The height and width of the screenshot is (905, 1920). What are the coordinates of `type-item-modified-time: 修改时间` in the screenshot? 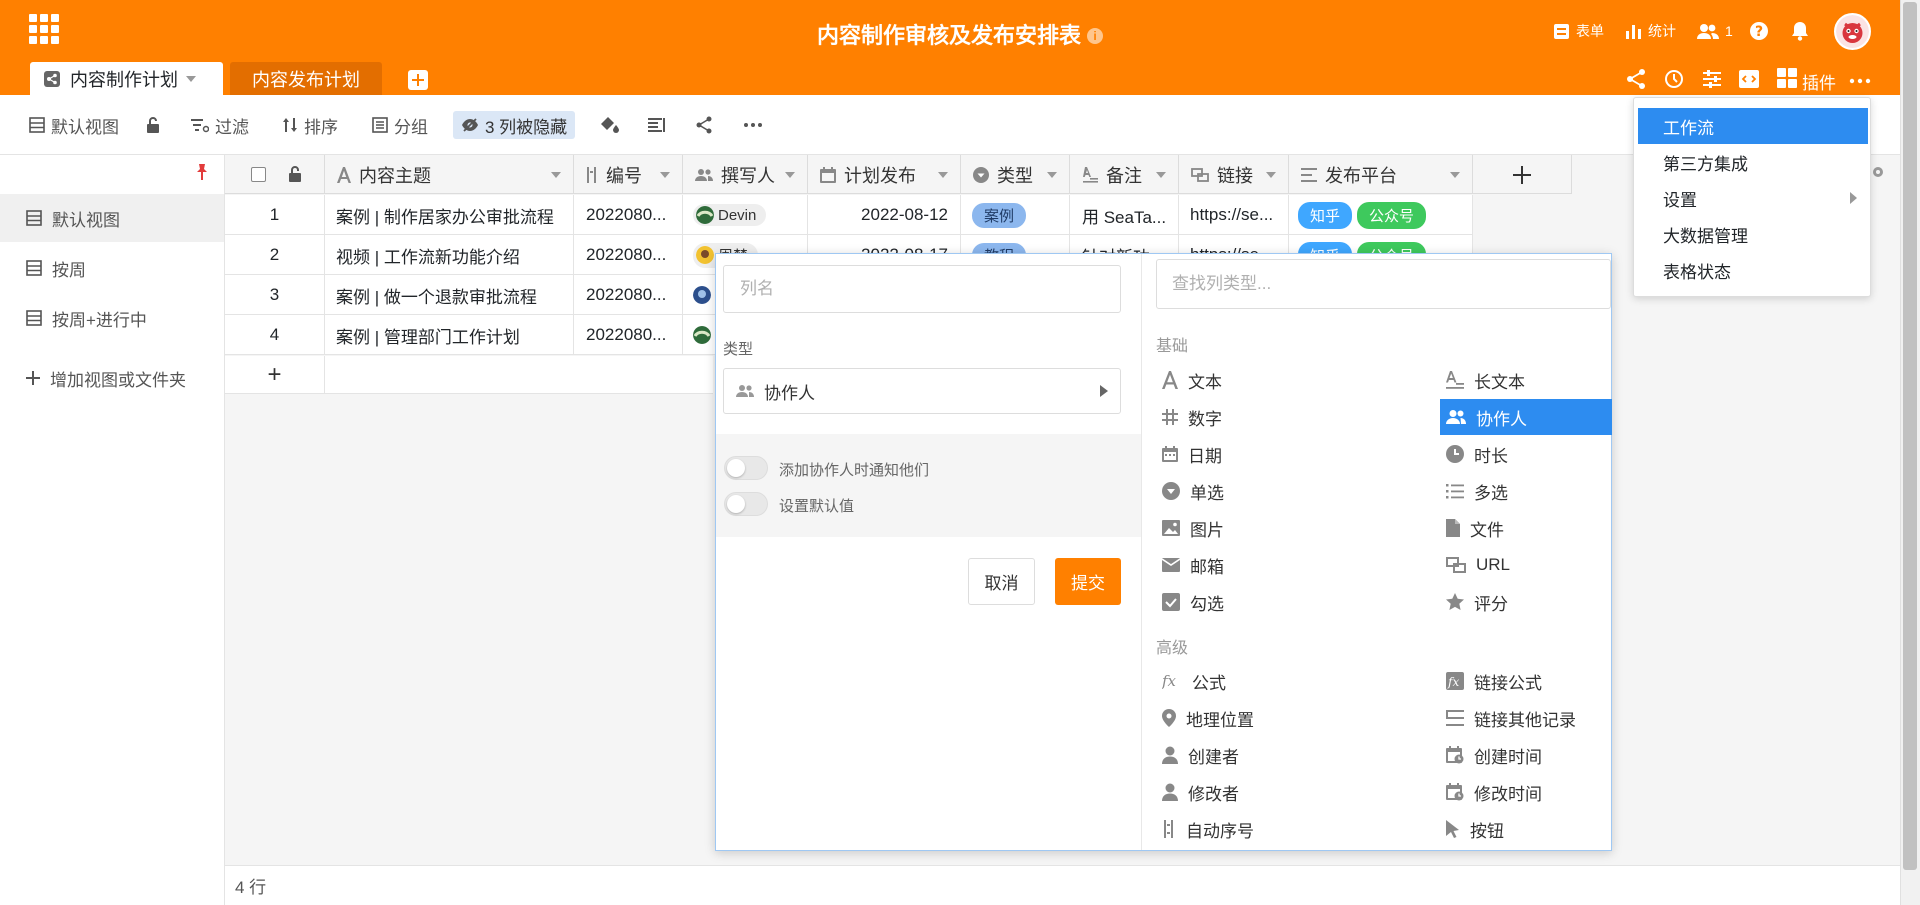 It's located at (1526, 792).